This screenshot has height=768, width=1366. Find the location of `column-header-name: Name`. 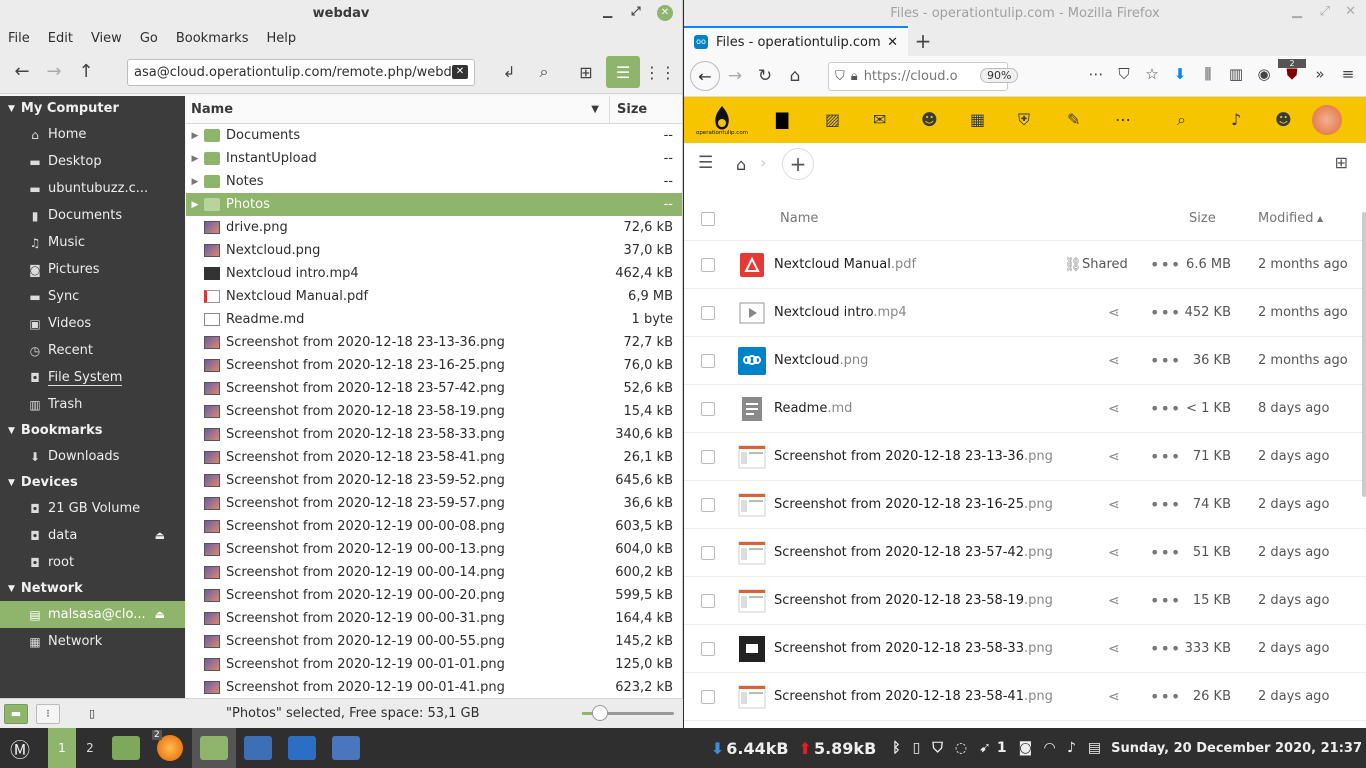

column-header-name: Name is located at coordinates (799, 218).